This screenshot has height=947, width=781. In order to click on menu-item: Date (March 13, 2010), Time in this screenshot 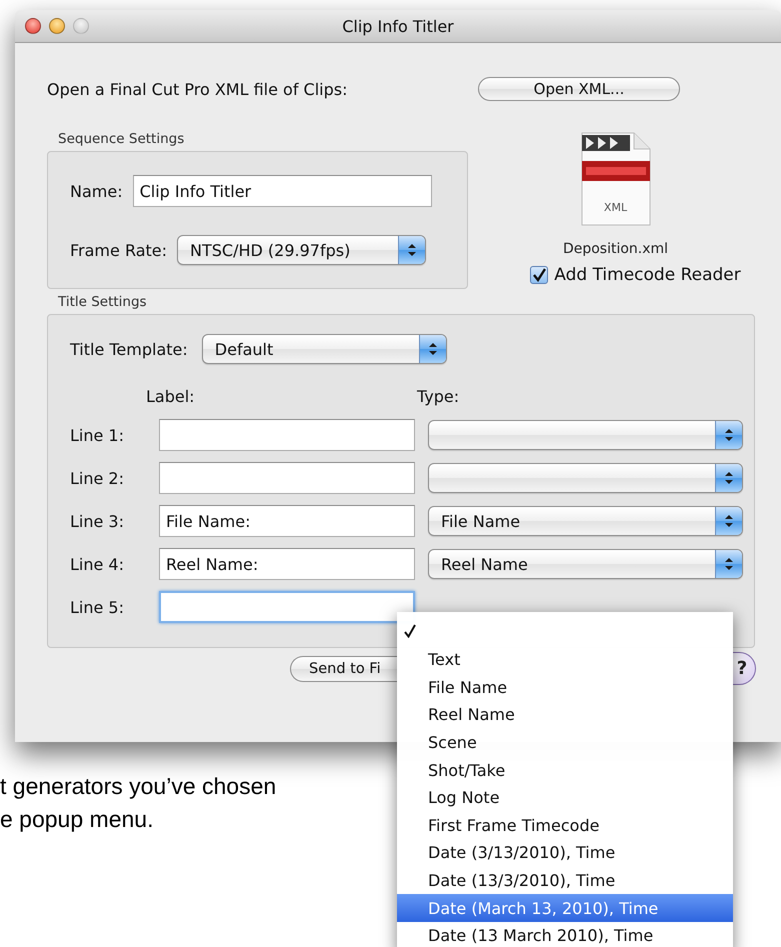, I will do `click(565, 908)`.